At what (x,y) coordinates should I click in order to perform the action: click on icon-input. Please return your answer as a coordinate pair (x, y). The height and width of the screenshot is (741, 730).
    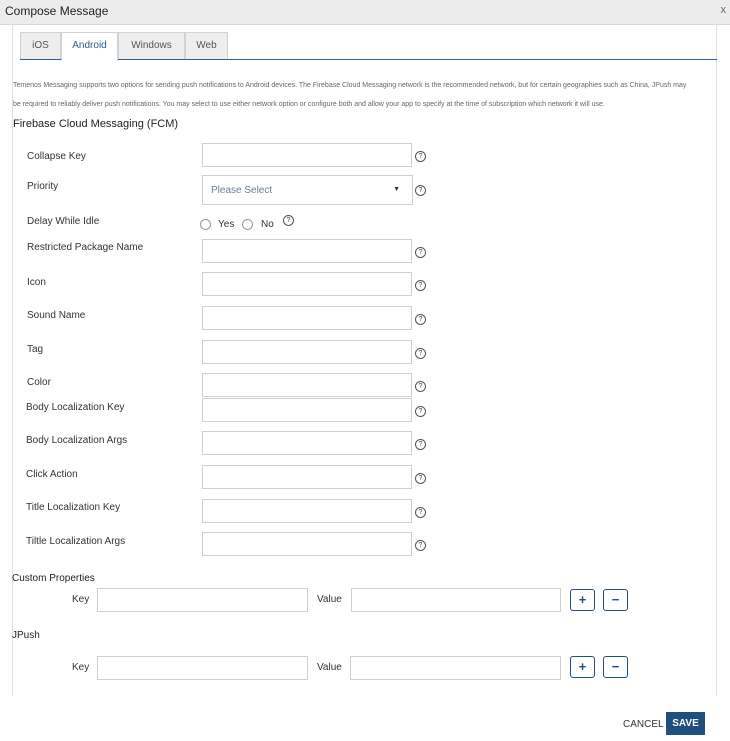
    Looking at the image, I should click on (307, 284).